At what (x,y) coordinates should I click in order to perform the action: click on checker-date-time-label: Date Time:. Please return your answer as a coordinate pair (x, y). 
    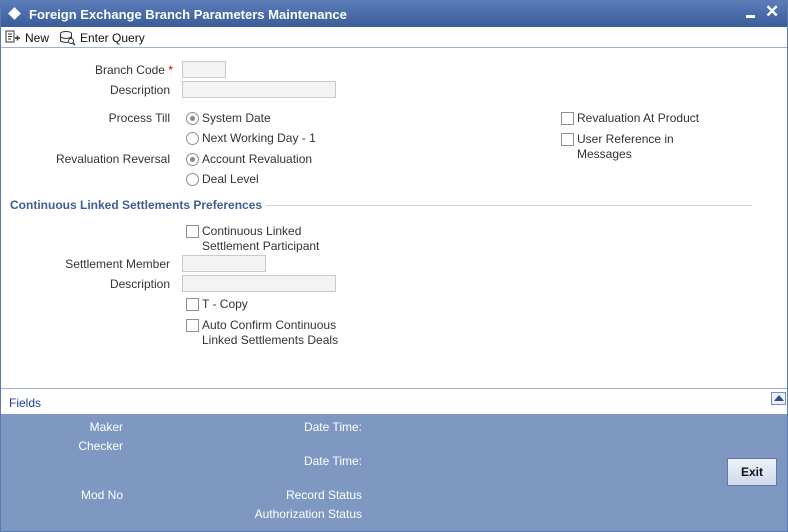
    Looking at the image, I should click on (332, 461).